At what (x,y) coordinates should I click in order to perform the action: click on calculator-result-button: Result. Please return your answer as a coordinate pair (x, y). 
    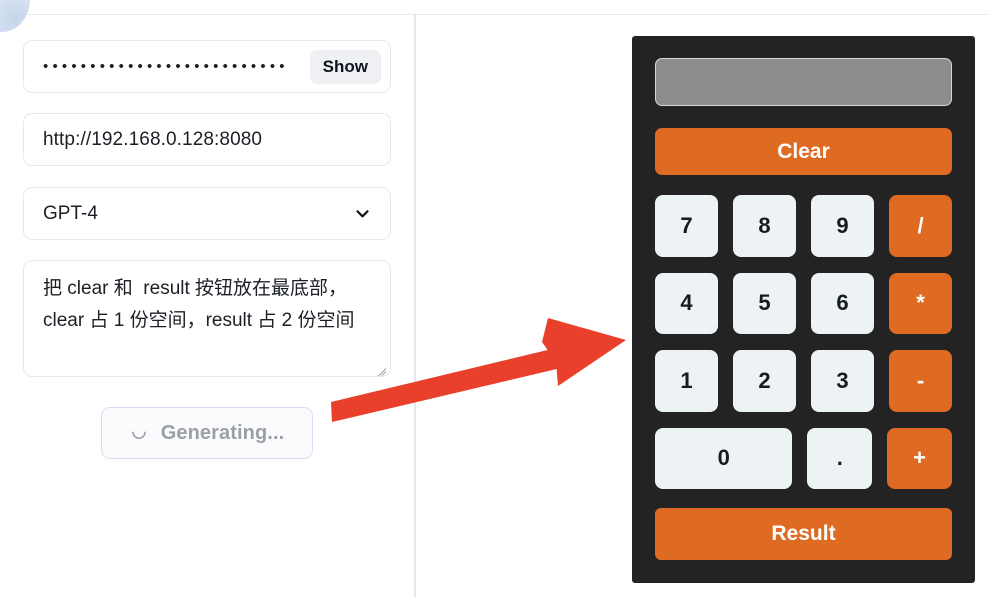
    Looking at the image, I should click on (803, 534).